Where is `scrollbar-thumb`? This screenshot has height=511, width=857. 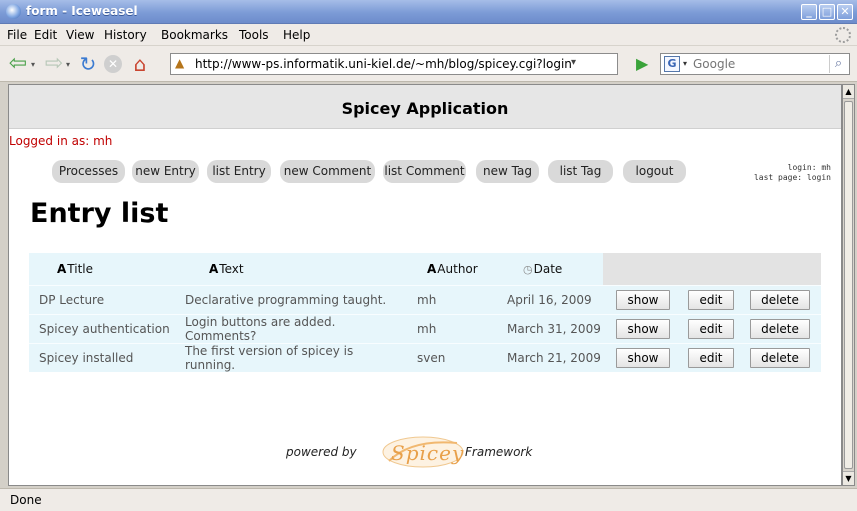
scrollbar-thumb is located at coordinates (848, 285).